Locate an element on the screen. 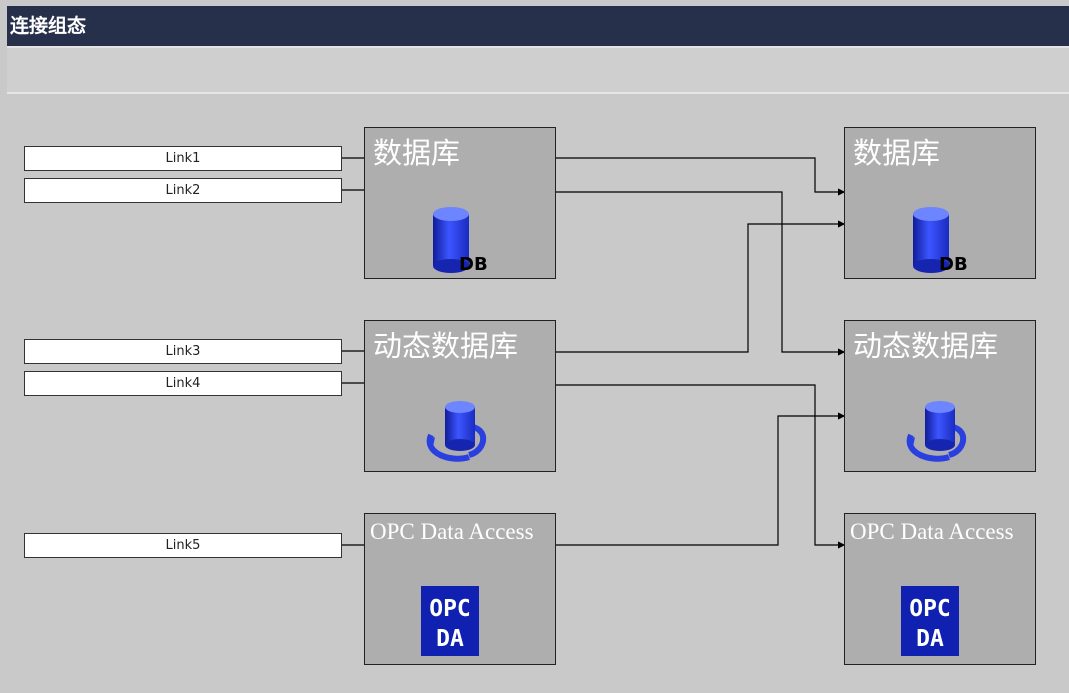 The width and height of the screenshot is (1069, 693). opc-to-dyn-wire is located at coordinates (701, 479).